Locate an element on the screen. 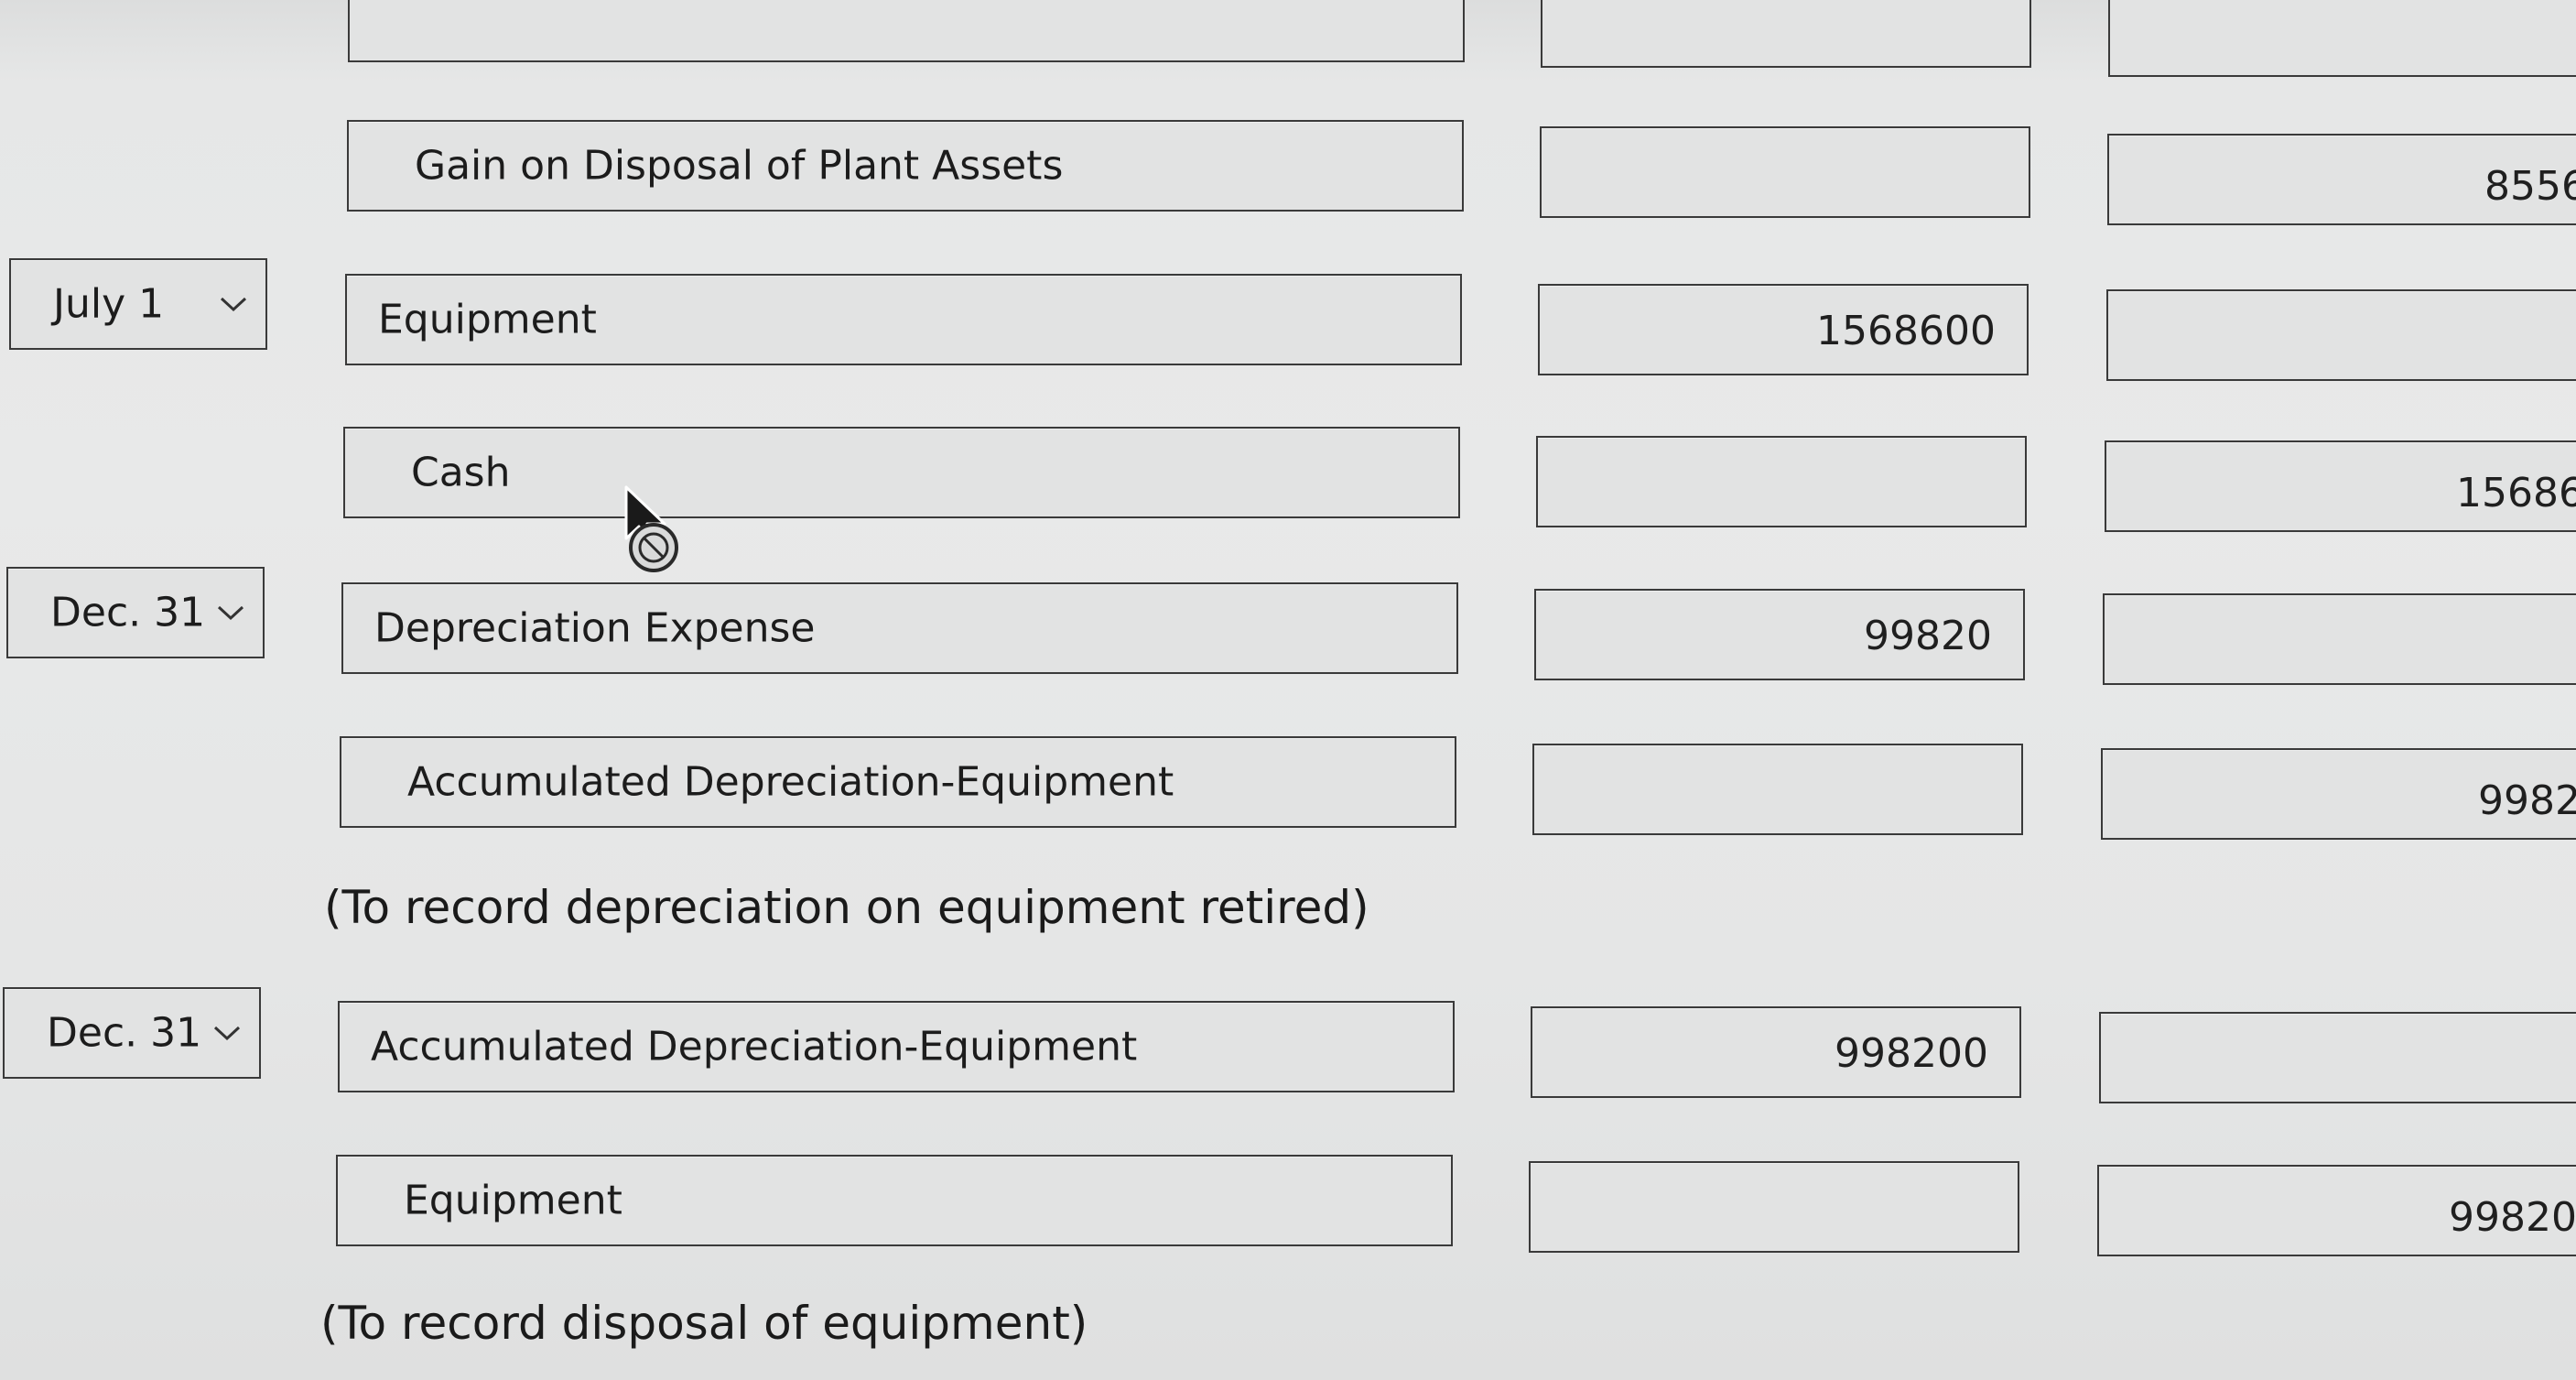 The height and width of the screenshot is (1380, 2576). account-label: Cash is located at coordinates (461, 473).